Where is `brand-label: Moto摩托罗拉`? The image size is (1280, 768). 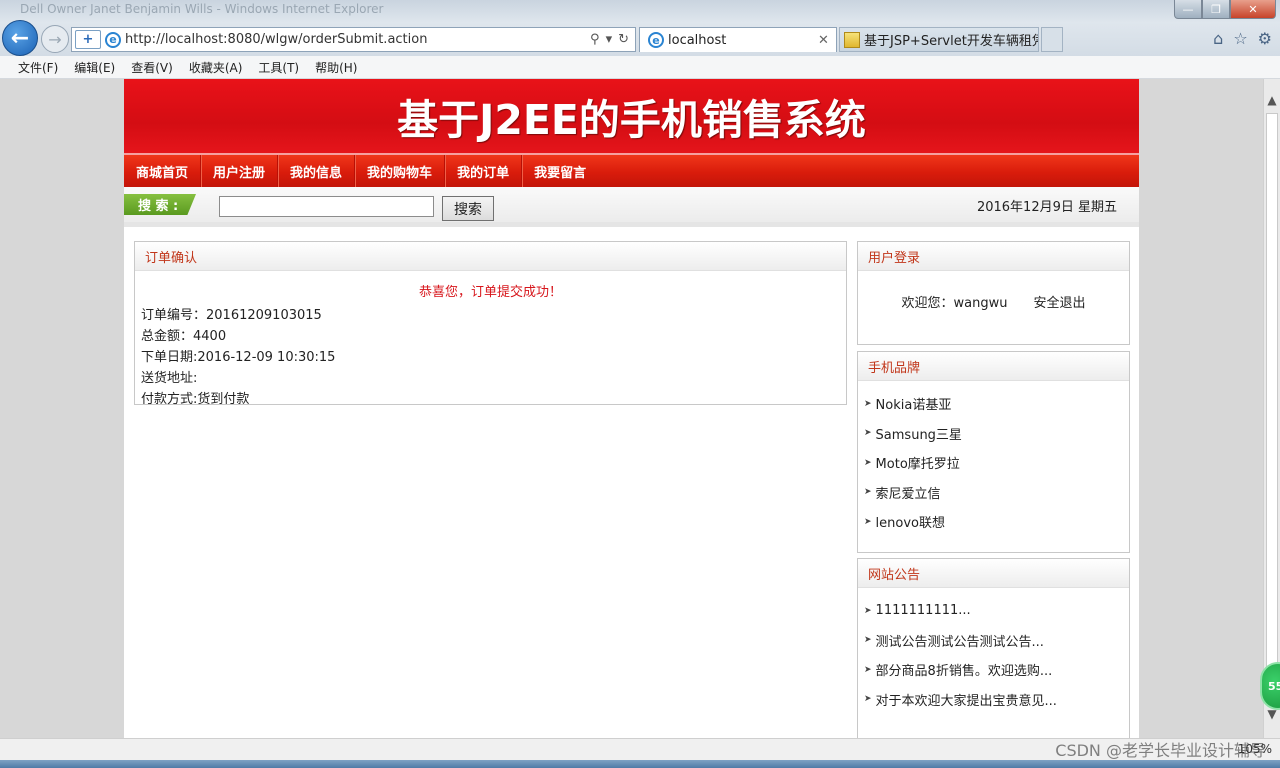
brand-label: Moto摩托罗拉 is located at coordinates (917, 465).